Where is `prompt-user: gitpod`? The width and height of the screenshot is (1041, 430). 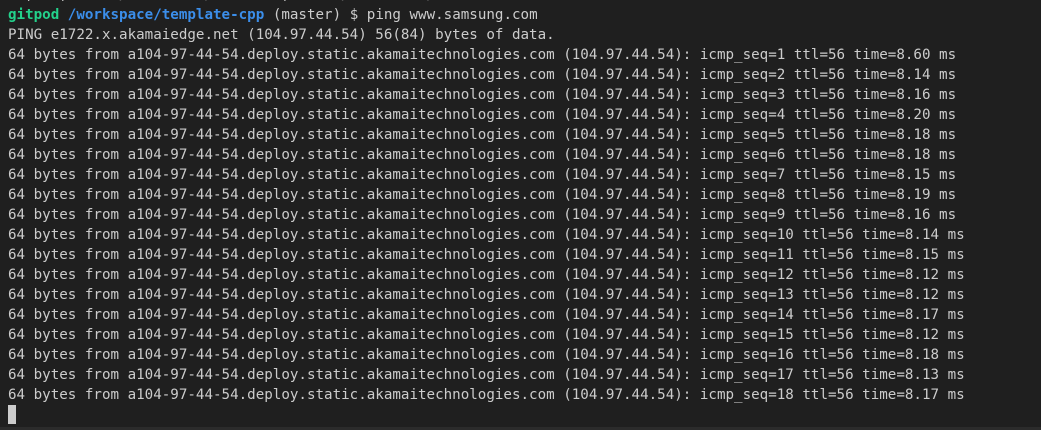
prompt-user: gitpod is located at coordinates (34, 15).